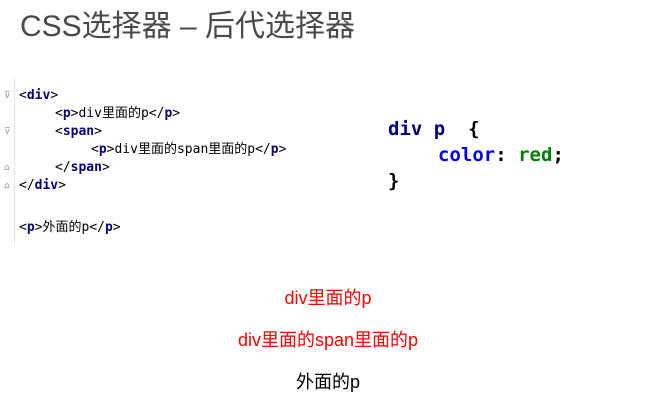 The image size is (656, 415). What do you see at coordinates (417, 129) in the screenshot?
I see `css-selector: div p` at bounding box center [417, 129].